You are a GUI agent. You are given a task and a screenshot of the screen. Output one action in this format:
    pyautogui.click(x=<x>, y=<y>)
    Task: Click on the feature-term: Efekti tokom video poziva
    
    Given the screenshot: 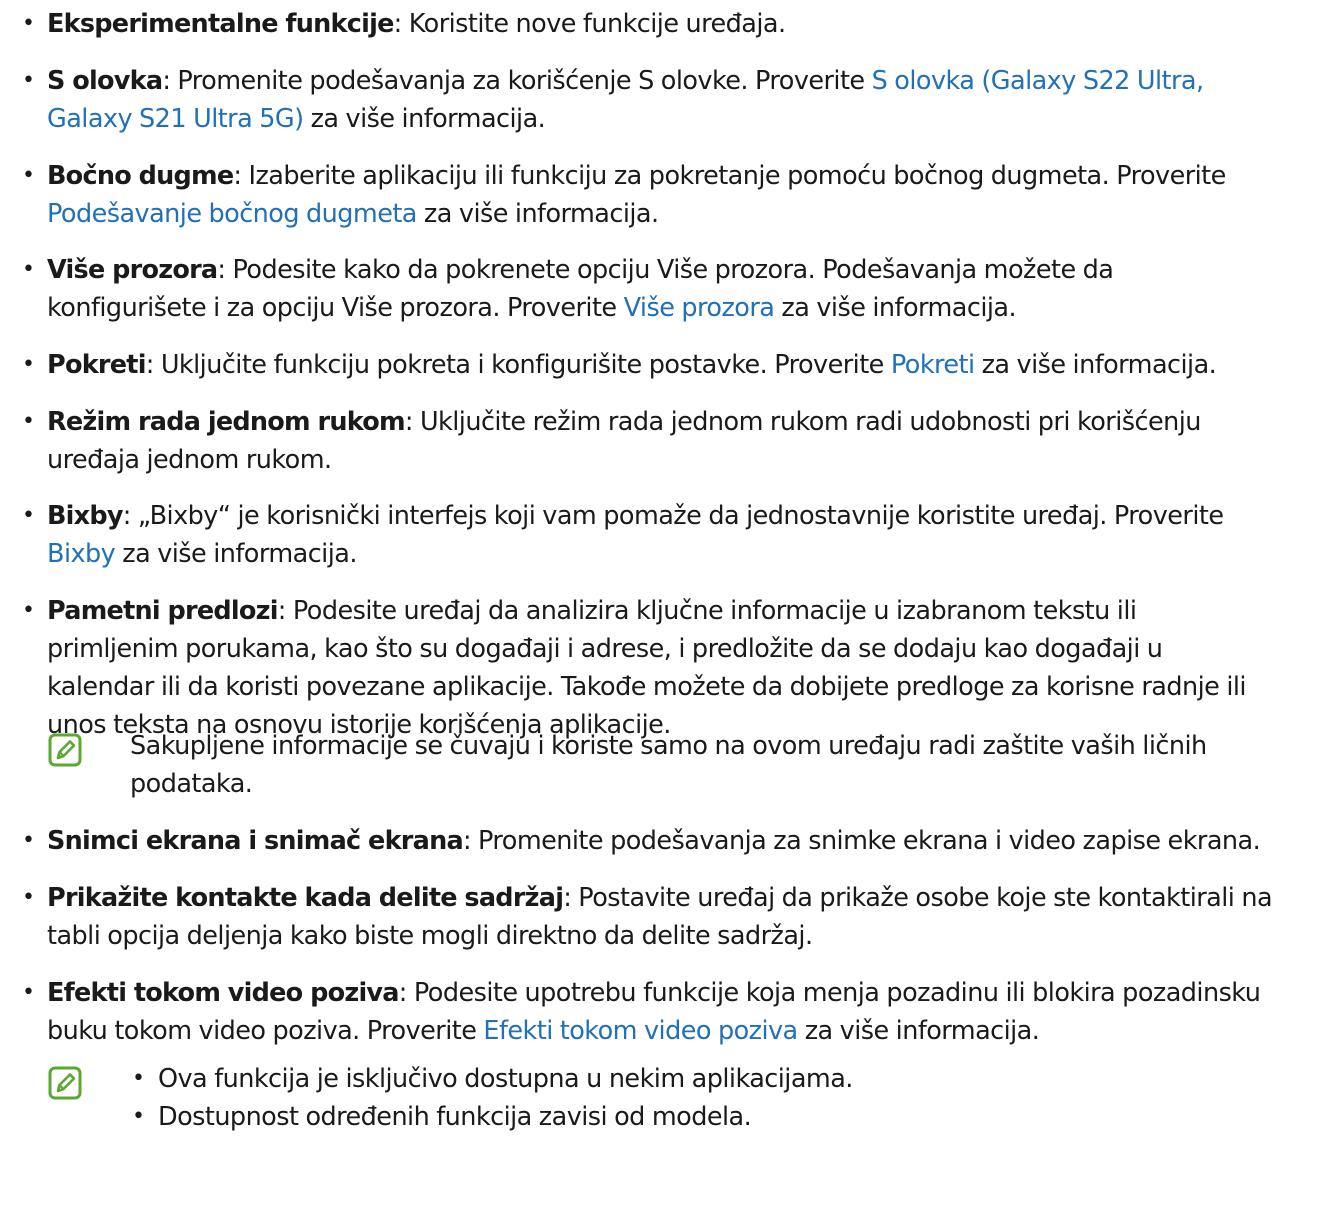 What is the action you would take?
    pyautogui.click(x=223, y=993)
    